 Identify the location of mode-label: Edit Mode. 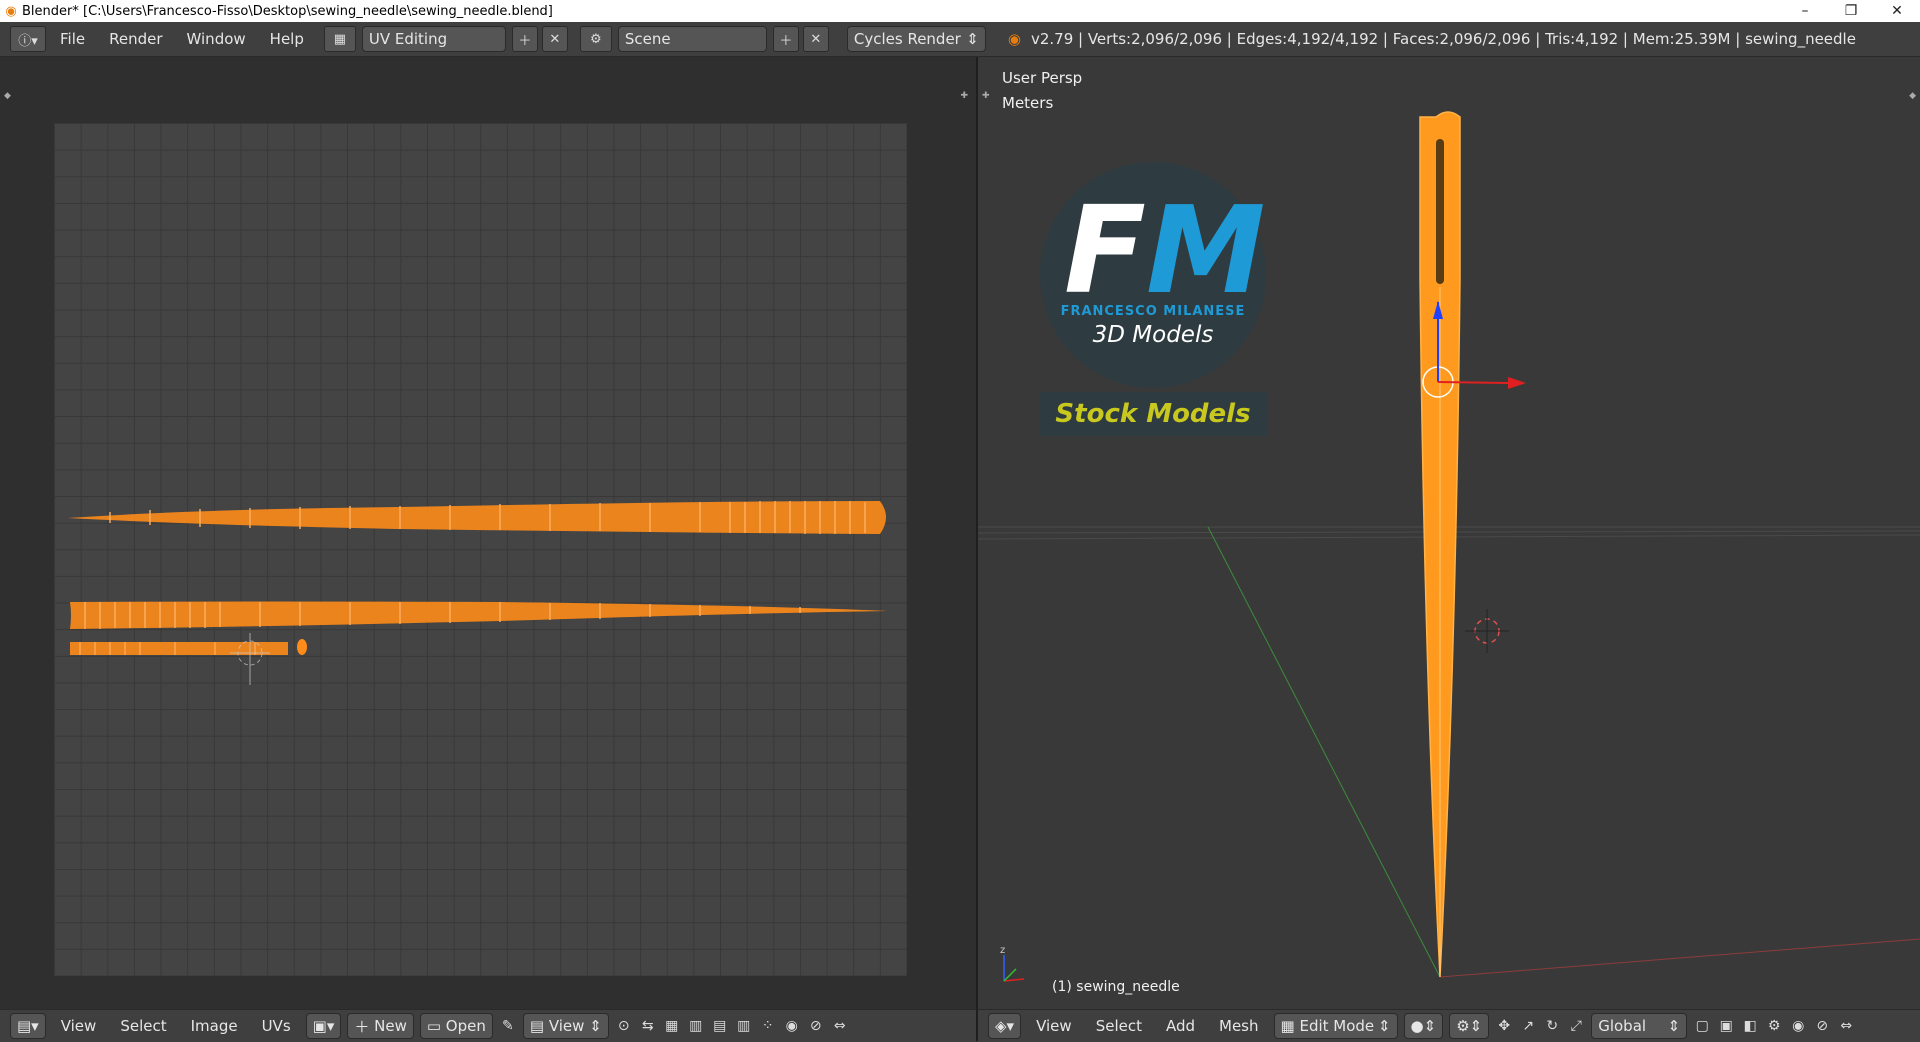
(1337, 1026).